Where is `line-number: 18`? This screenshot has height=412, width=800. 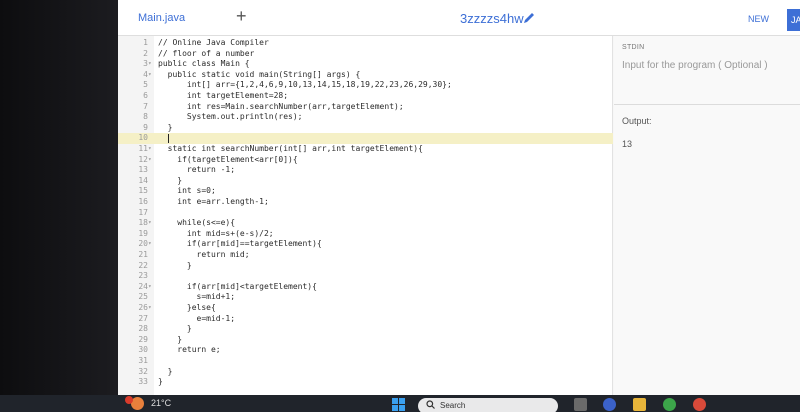 line-number: 18 is located at coordinates (143, 223).